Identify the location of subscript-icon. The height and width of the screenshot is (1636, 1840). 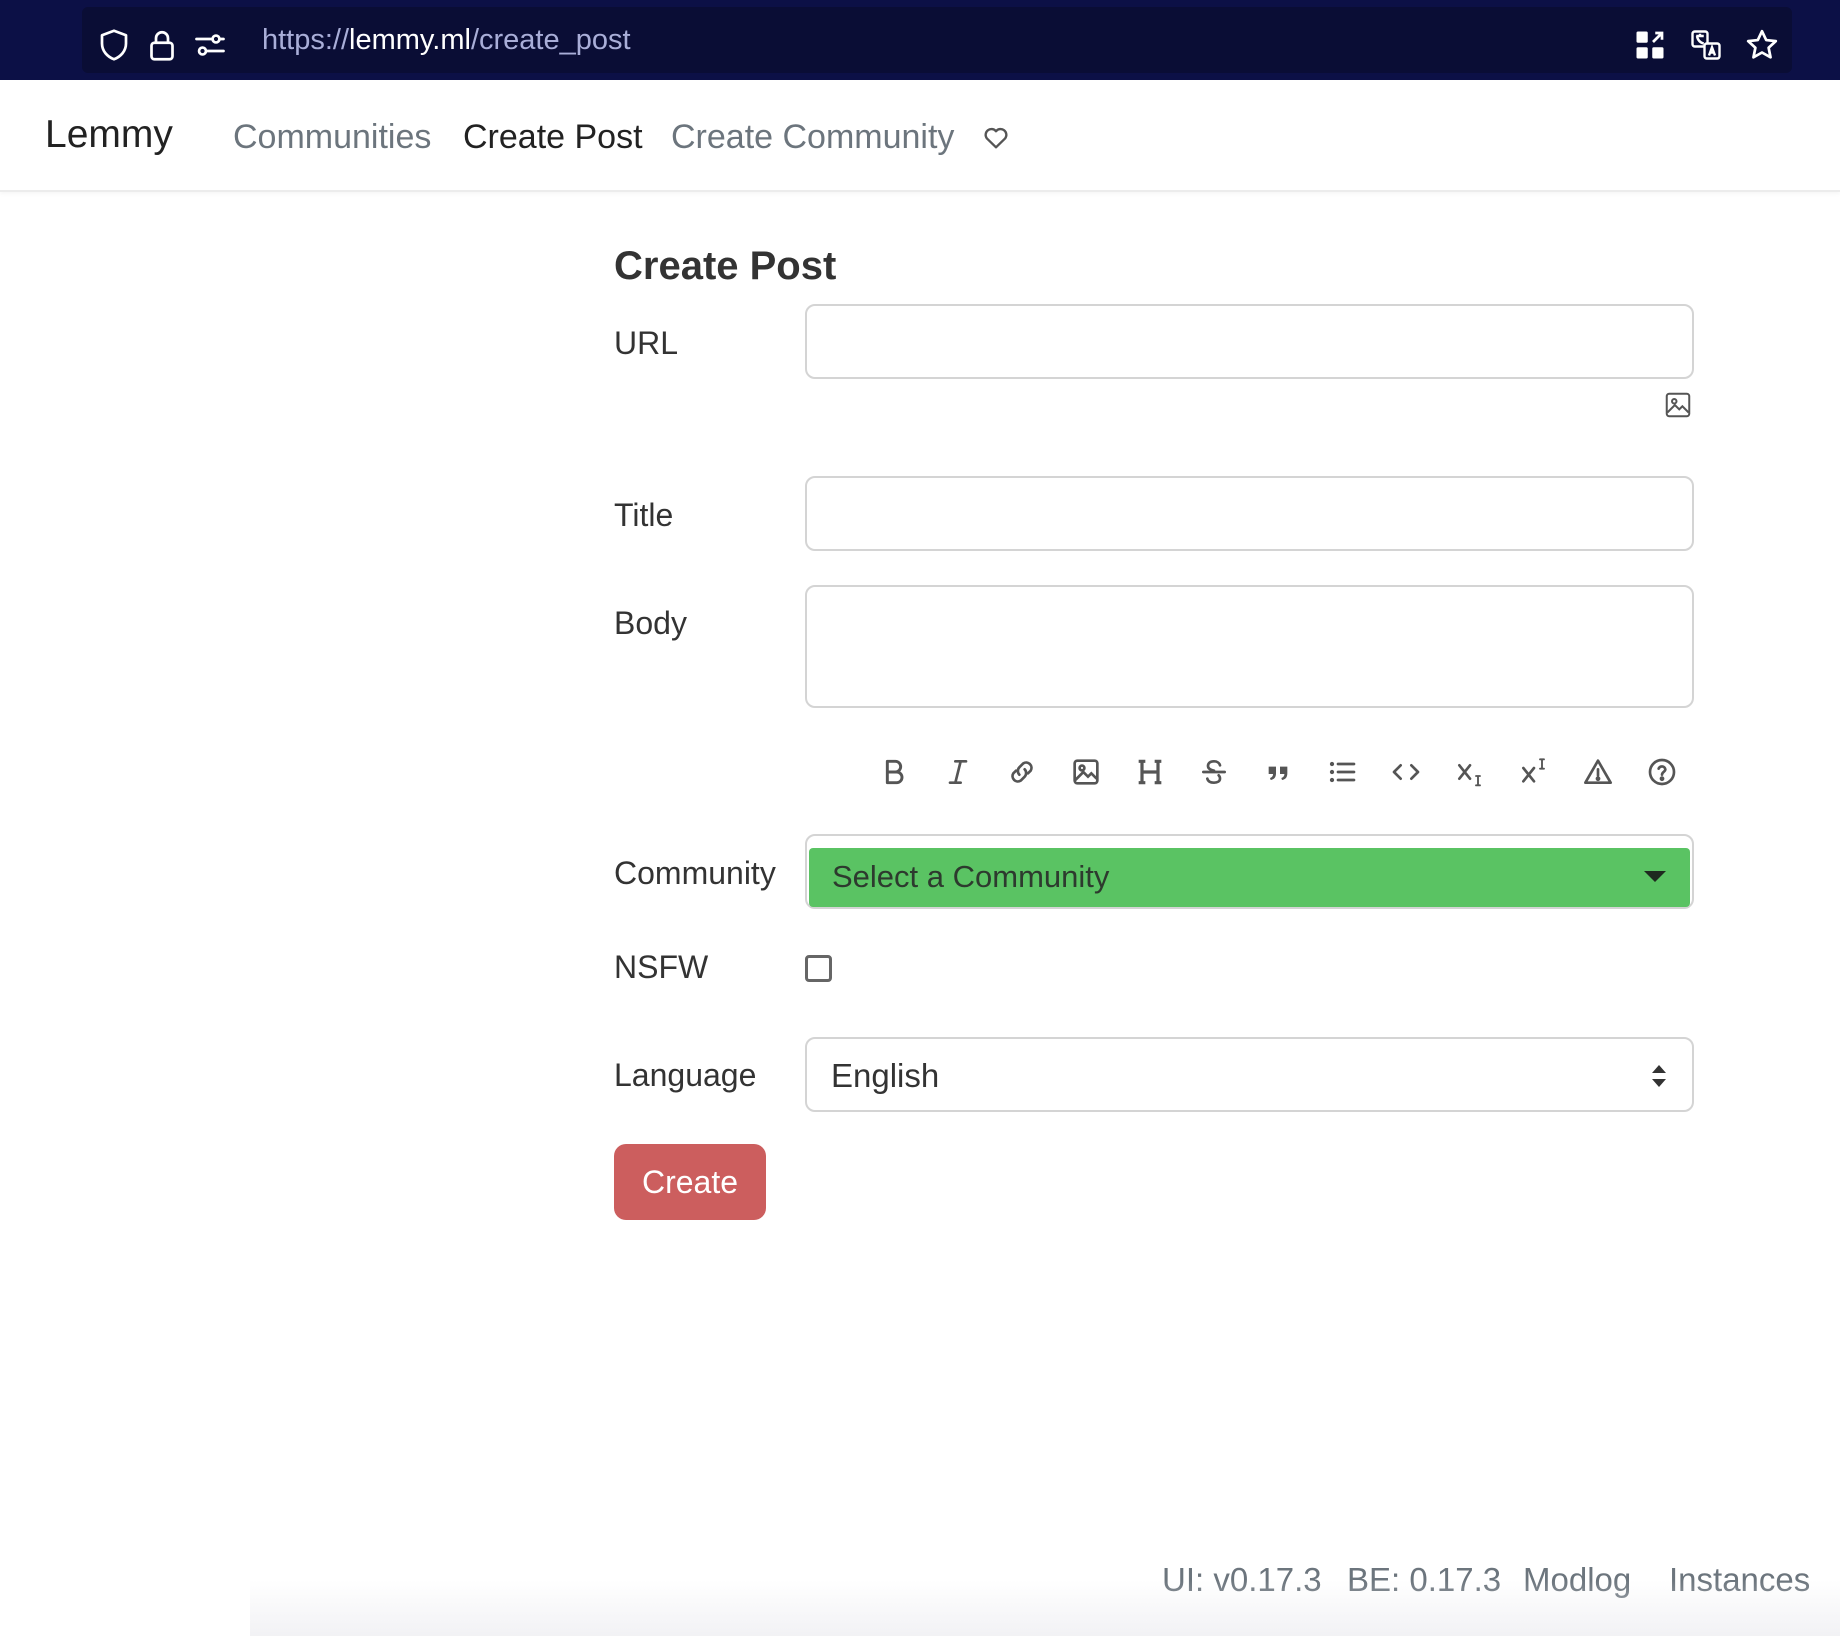
(1470, 772).